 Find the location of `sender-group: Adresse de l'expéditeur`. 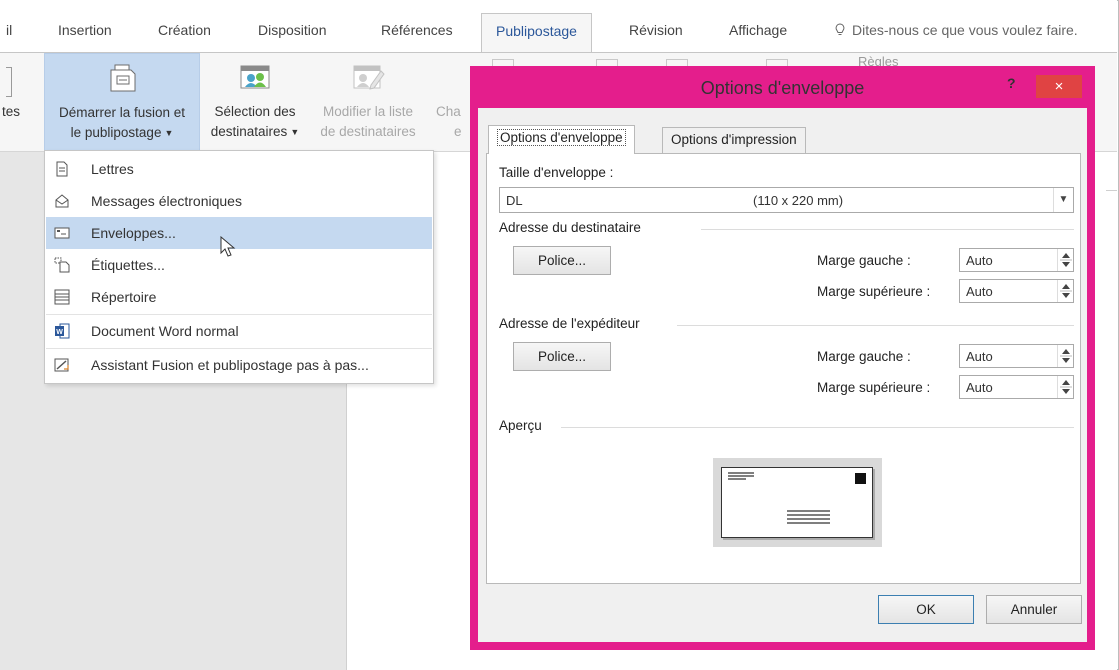

sender-group: Adresse de l'expéditeur is located at coordinates (786, 325).